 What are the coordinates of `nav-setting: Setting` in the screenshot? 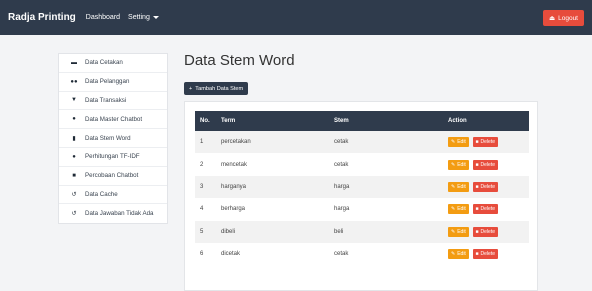 It's located at (143, 17).